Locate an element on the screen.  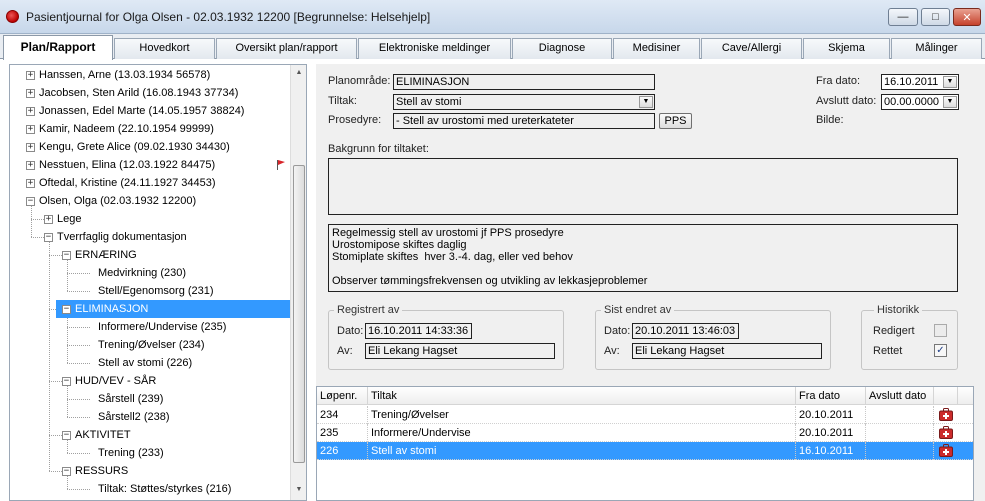
tree-scrollbar: ▲ ▼ is located at coordinates (298, 282).